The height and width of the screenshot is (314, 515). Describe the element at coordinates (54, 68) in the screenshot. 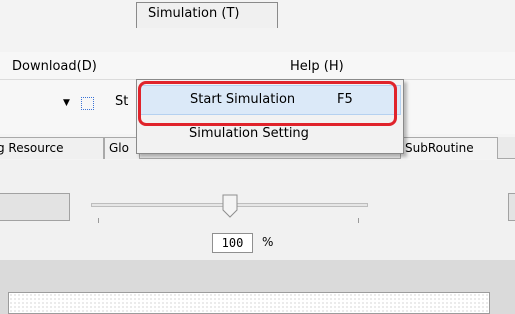

I see `menu-download: Download(D)` at that location.